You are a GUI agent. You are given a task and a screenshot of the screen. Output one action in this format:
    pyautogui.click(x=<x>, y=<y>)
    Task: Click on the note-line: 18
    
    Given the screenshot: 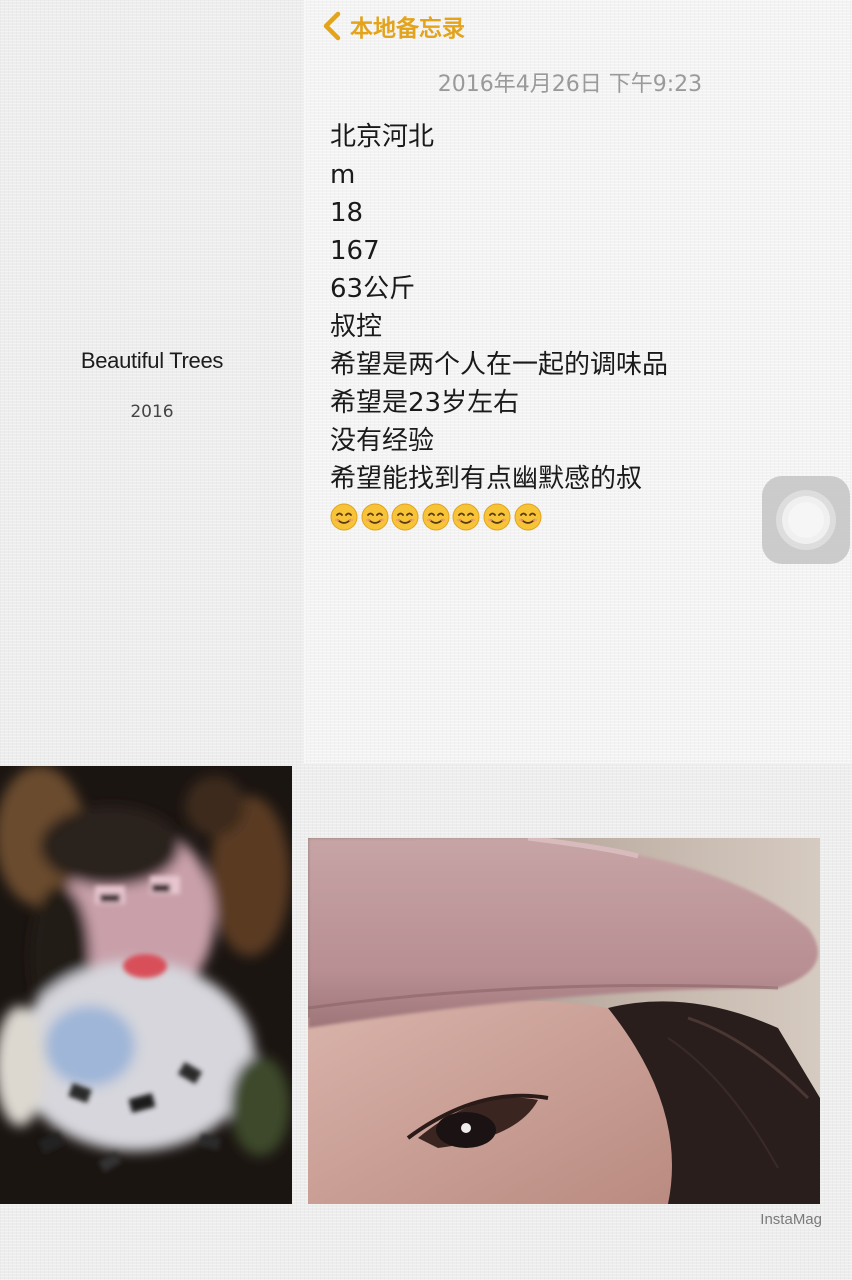 What is the action you would take?
    pyautogui.click(x=347, y=213)
    